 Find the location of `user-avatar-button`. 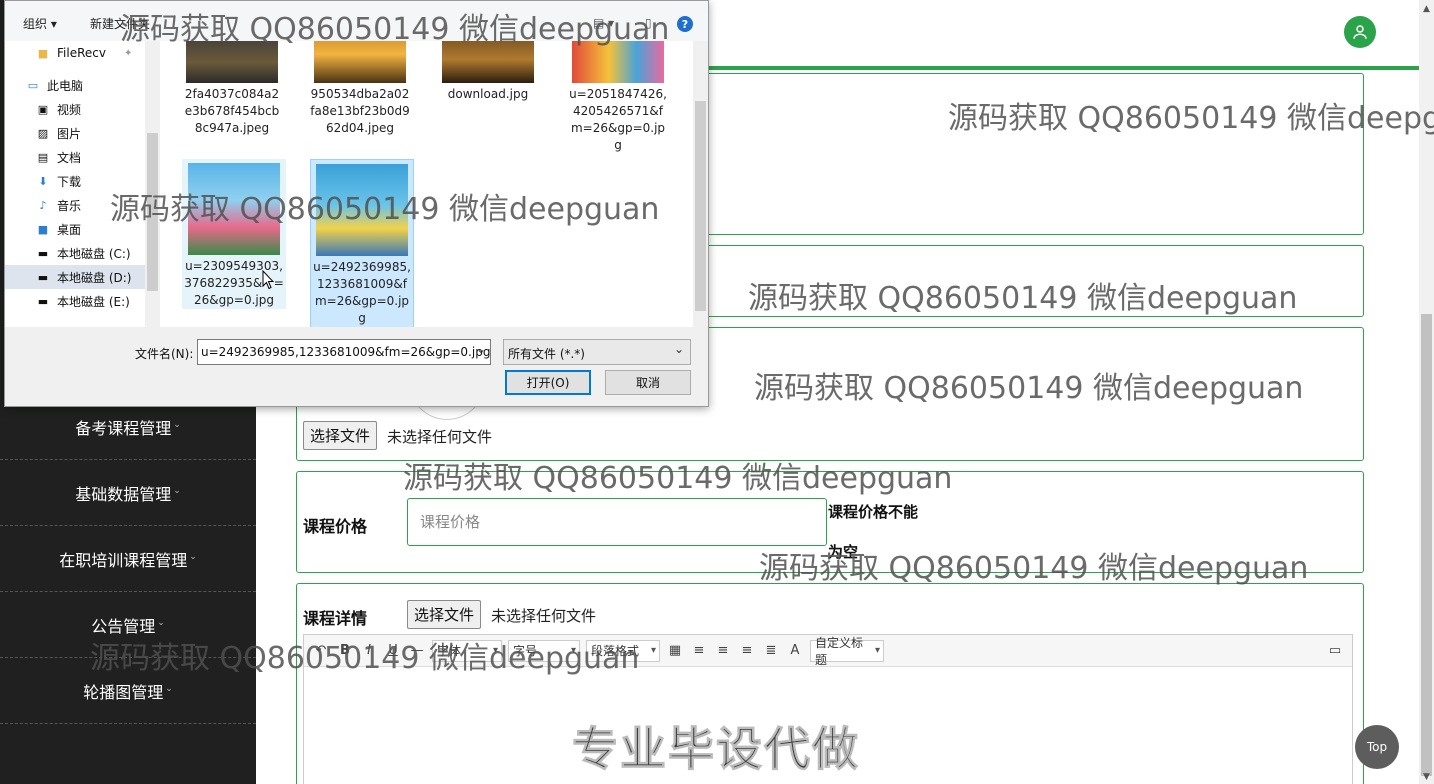

user-avatar-button is located at coordinates (1360, 32).